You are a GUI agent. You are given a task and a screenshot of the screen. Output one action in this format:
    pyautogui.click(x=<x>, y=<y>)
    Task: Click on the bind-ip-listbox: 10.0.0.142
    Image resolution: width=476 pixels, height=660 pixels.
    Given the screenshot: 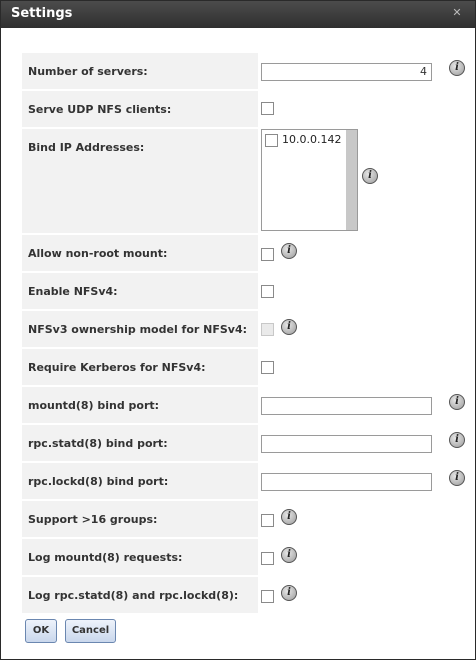 What is the action you would take?
    pyautogui.click(x=309, y=180)
    